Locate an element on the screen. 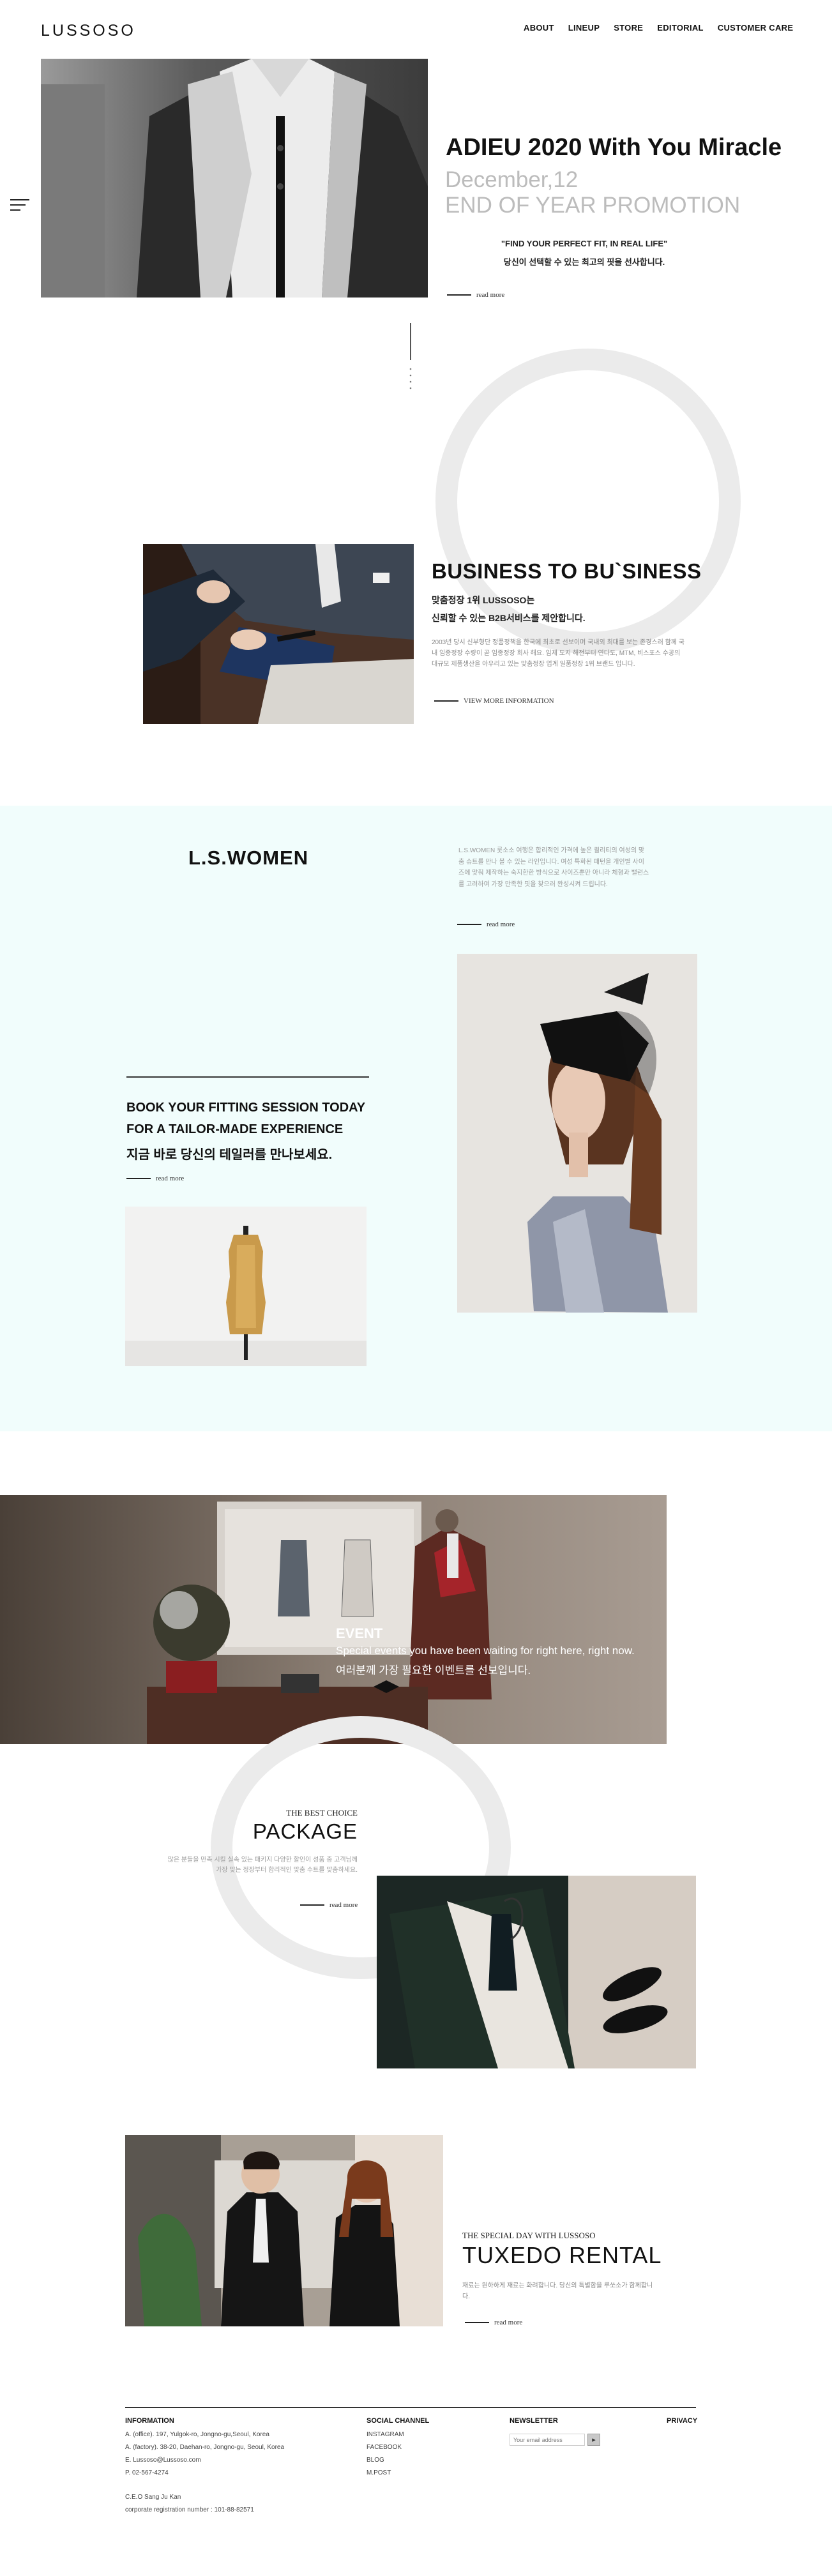  newsletter-email-input is located at coordinates (547, 2440).